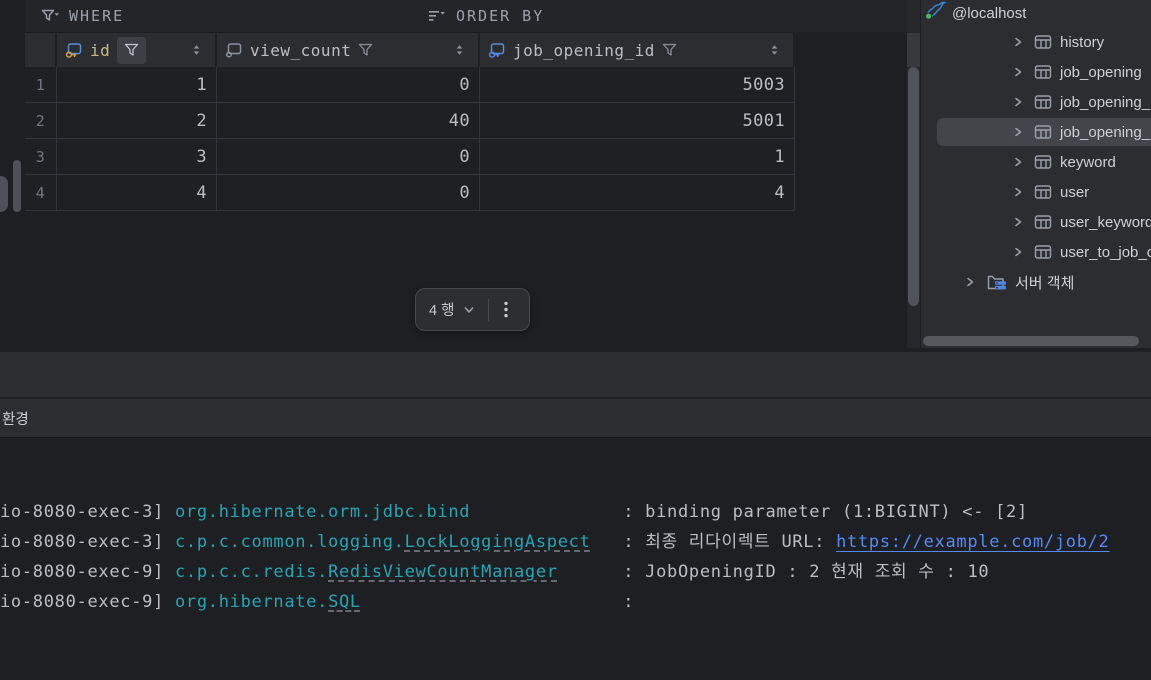 The width and height of the screenshot is (1151, 680). What do you see at coordinates (234, 50) in the screenshot?
I see `column-type-plain-icon` at bounding box center [234, 50].